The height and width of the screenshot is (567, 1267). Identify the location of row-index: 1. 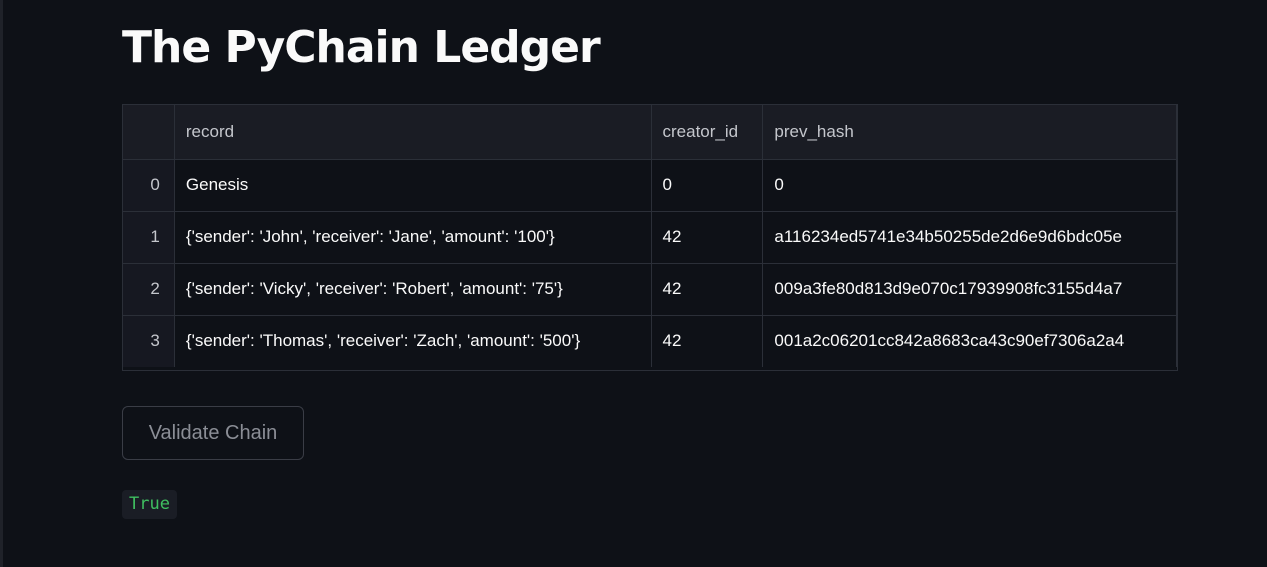
(149, 237).